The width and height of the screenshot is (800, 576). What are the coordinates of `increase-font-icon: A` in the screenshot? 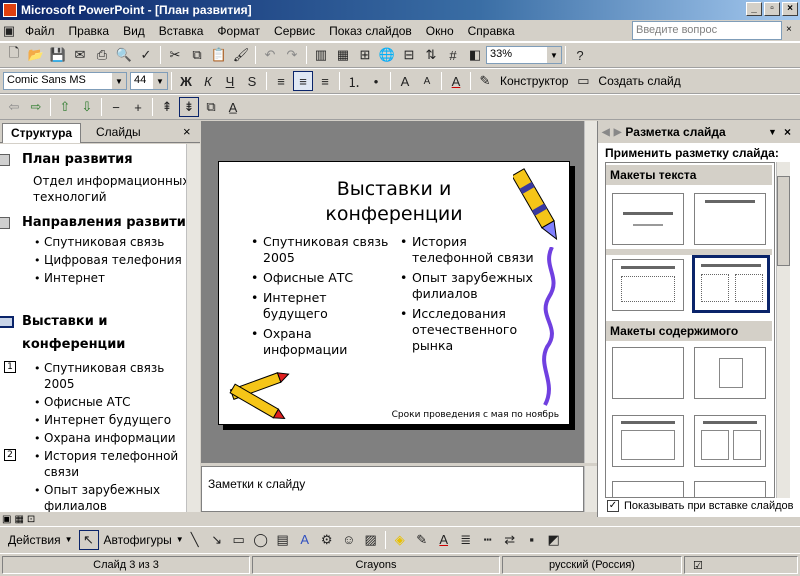 It's located at (405, 81).